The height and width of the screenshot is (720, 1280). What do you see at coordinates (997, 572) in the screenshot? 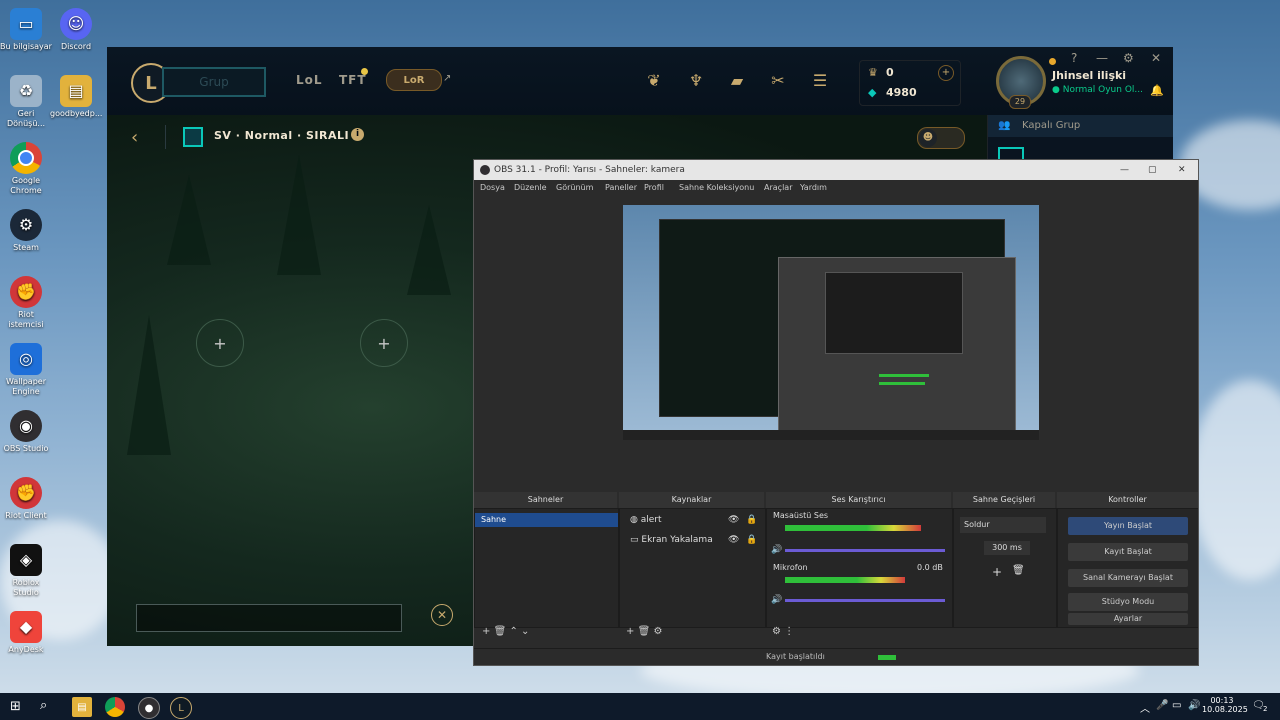
I see `add-transition-icon: +` at bounding box center [997, 572].